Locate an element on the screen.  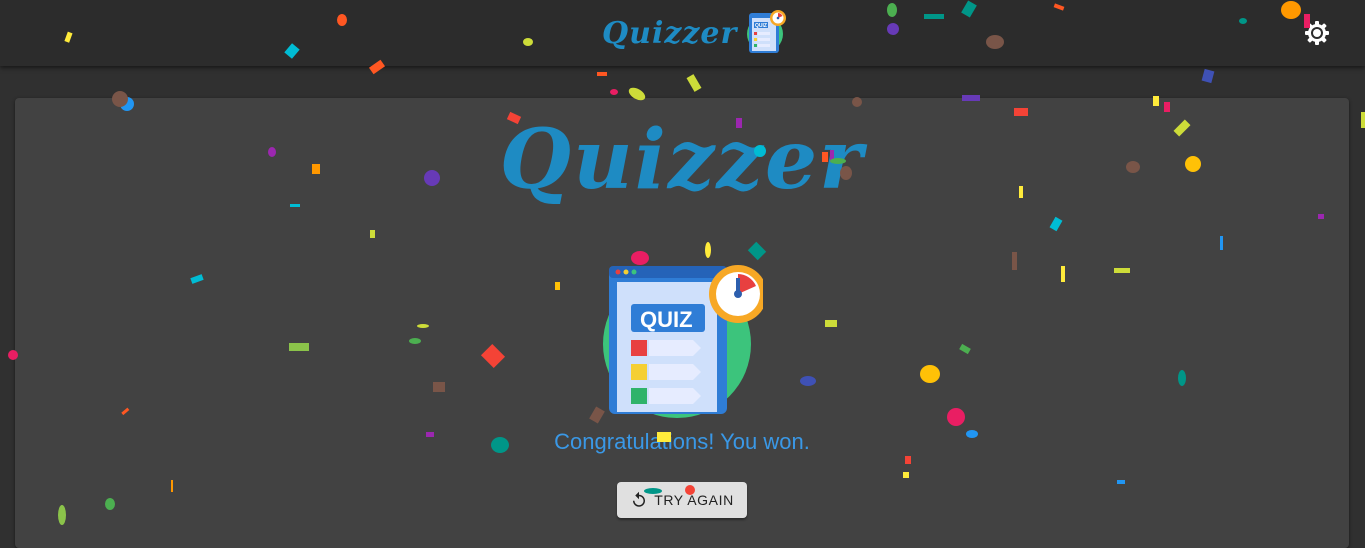
theme-toggle-button is located at coordinates (1317, 33).